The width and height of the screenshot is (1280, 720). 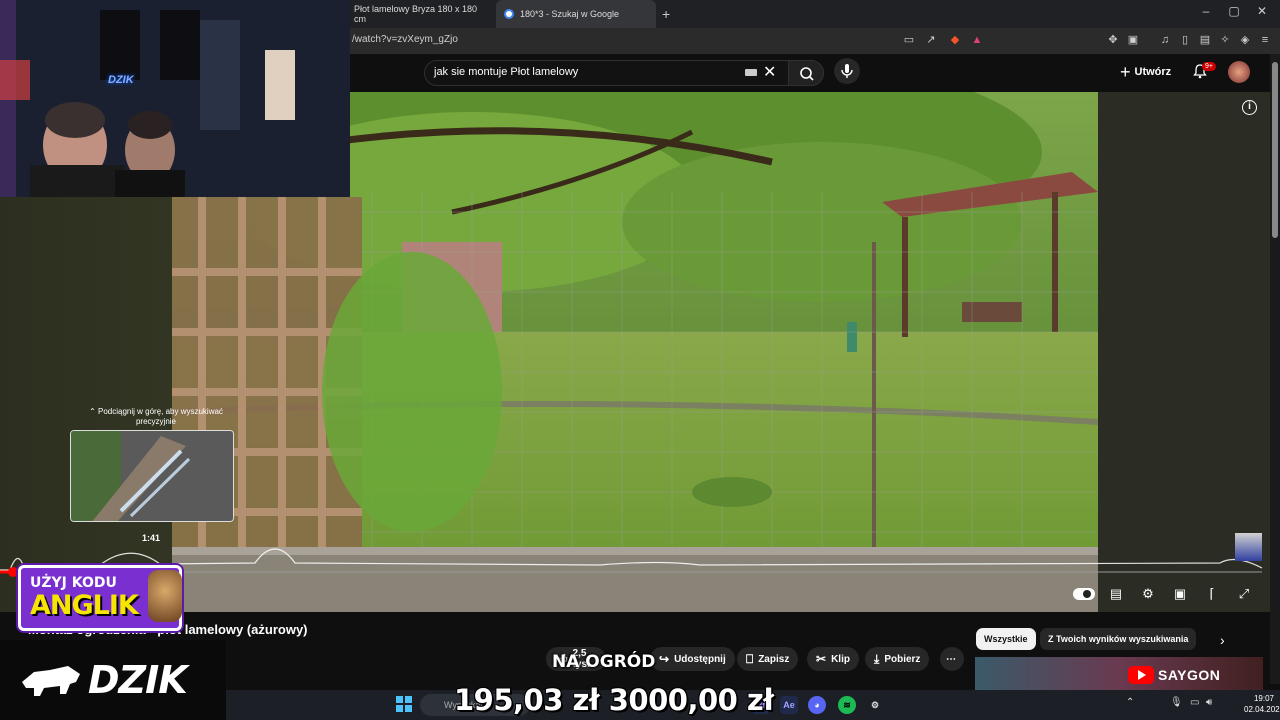 What do you see at coordinates (700, 659) in the screenshot?
I see `share-label: Udostępnij` at bounding box center [700, 659].